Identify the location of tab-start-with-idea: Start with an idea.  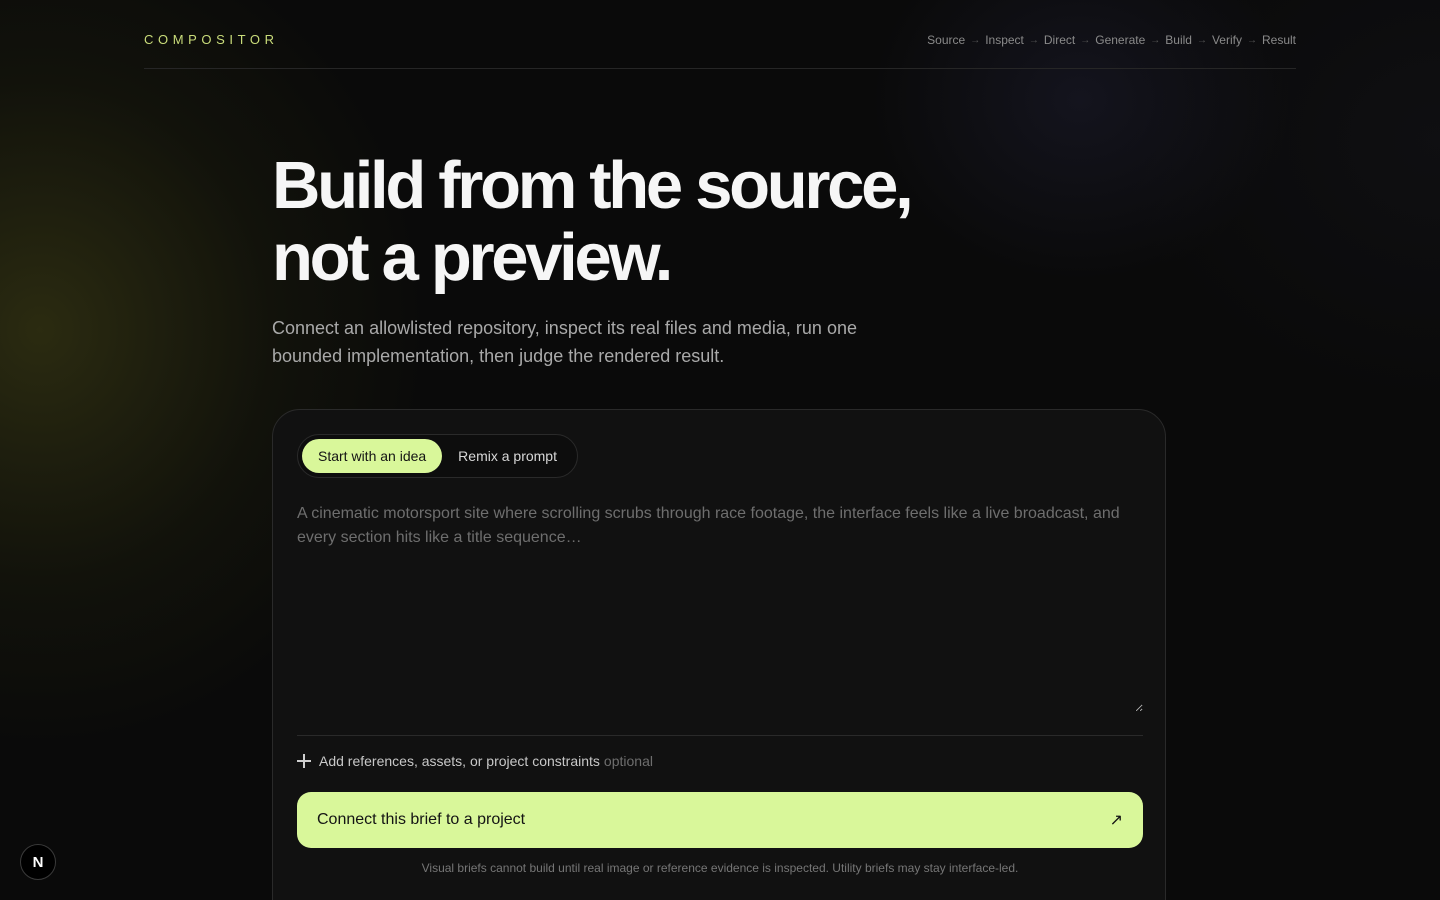
(372, 456).